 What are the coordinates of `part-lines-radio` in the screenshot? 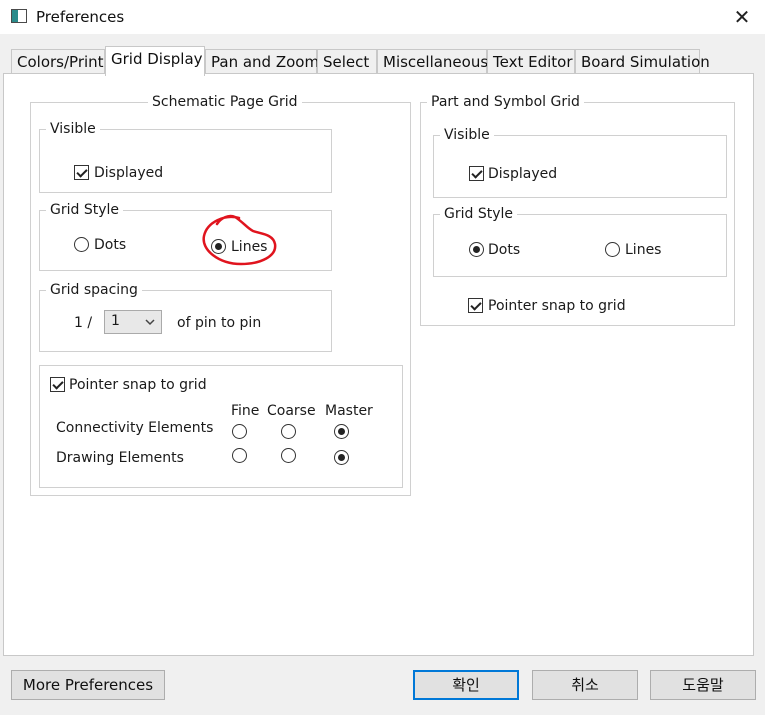 It's located at (612, 249).